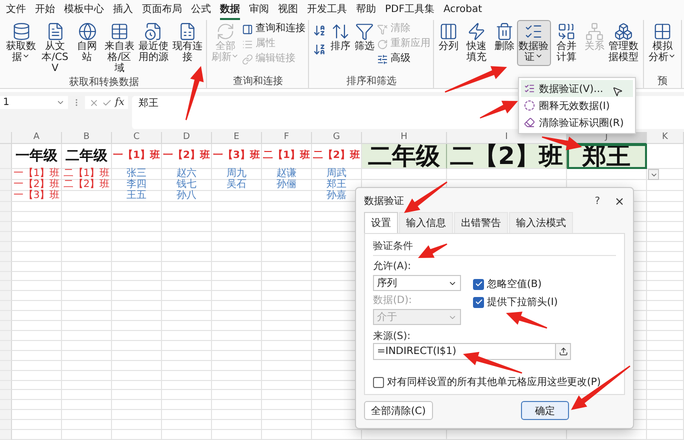  Describe the element at coordinates (404, 59) in the screenshot. I see `ribbon-button: 高级` at that location.